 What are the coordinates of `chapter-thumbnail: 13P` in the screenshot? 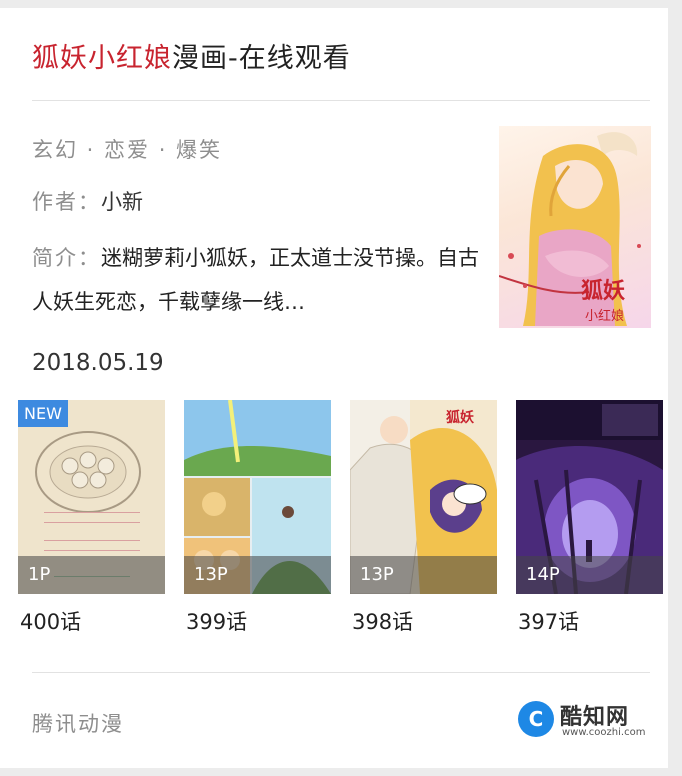 It's located at (257, 497).